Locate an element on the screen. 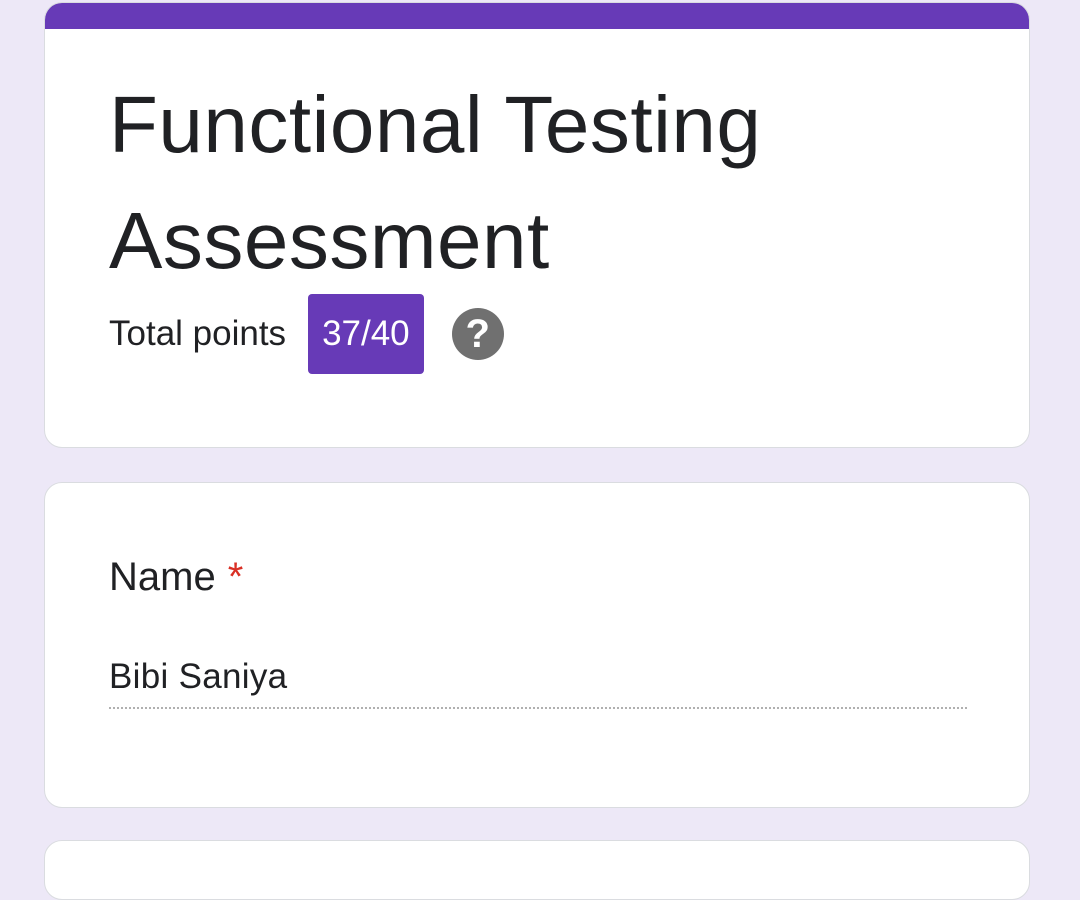  question-title: Name * is located at coordinates (176, 577).